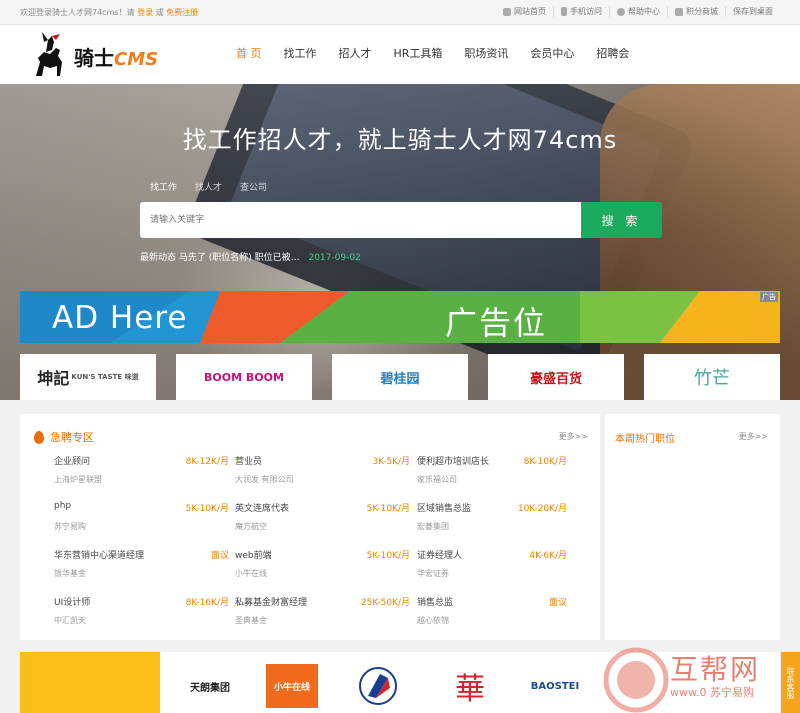 The width and height of the screenshot is (800, 713). Describe the element at coordinates (692, 527) in the screenshot. I see `hot-jobs-panel: 本周热门职位 更多>>` at that location.